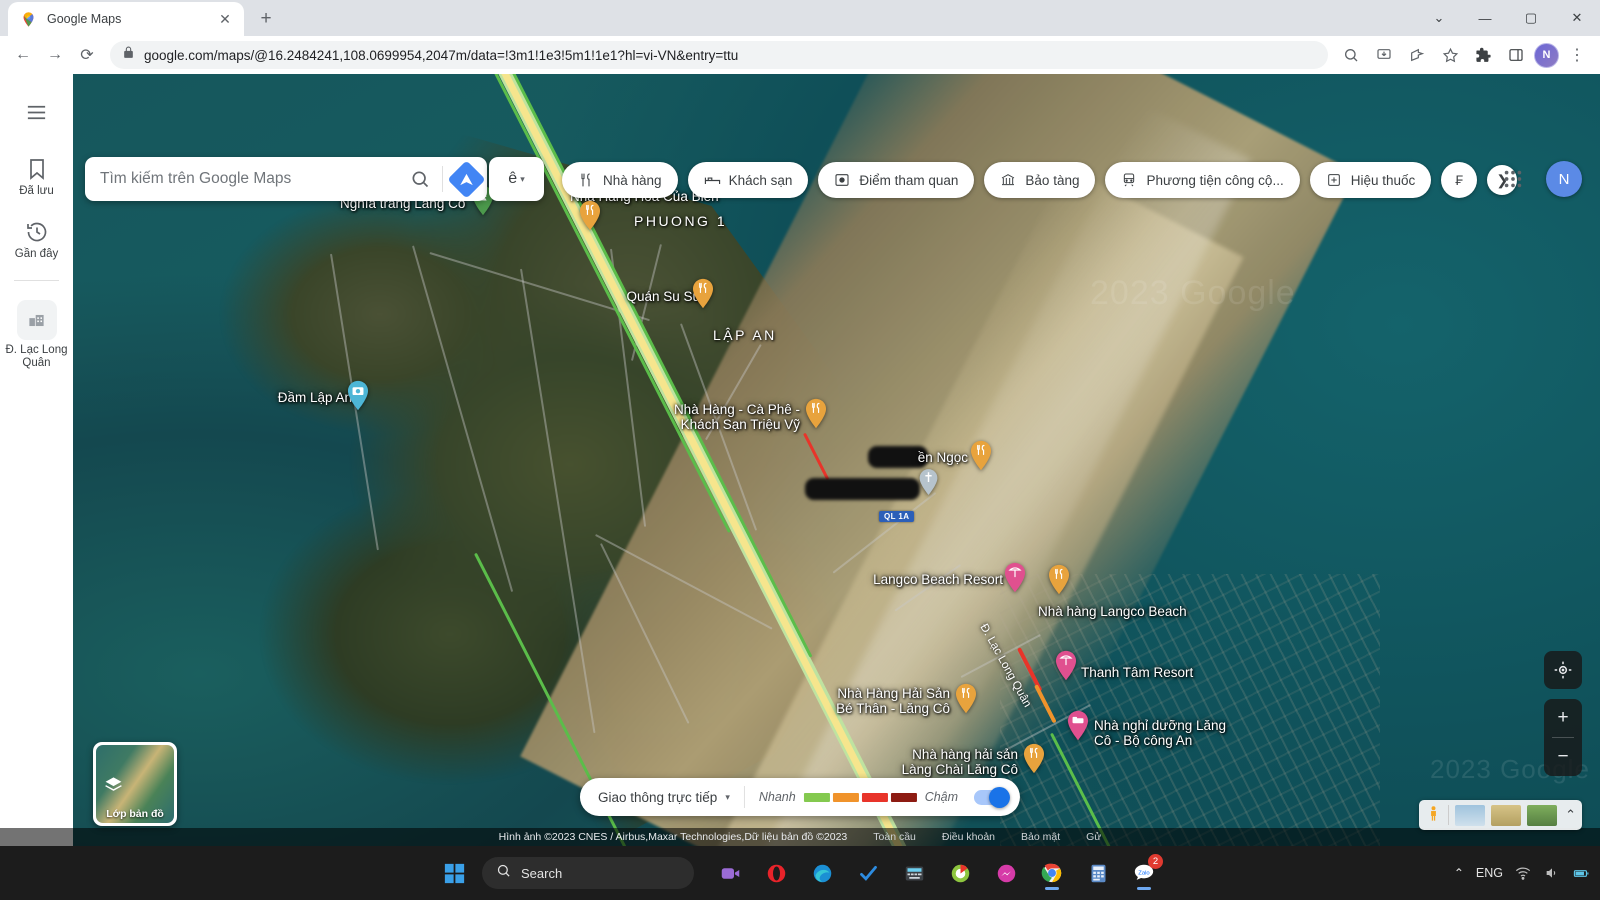 The width and height of the screenshot is (1600, 900). What do you see at coordinates (1577, 18) in the screenshot?
I see `close-window-button: ✕` at bounding box center [1577, 18].